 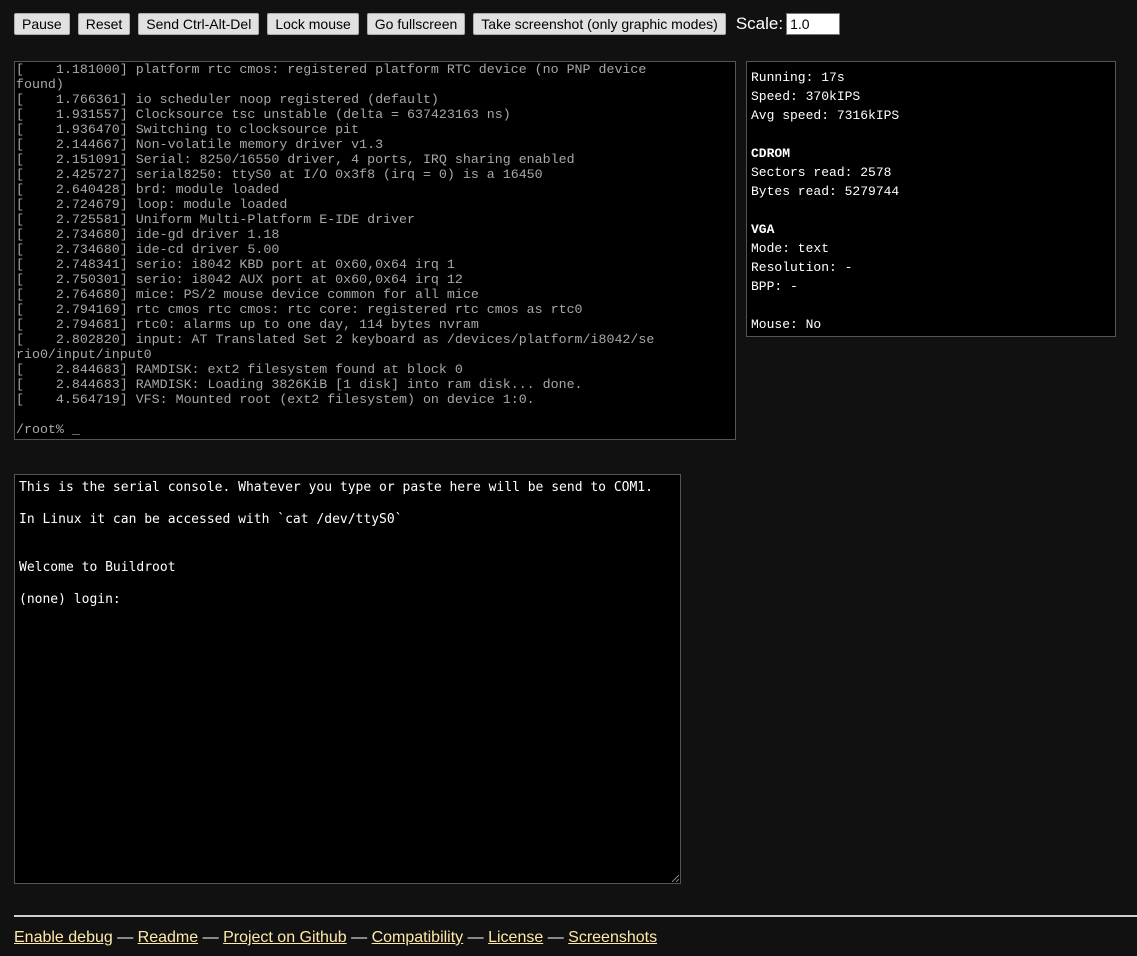 What do you see at coordinates (774, 286) in the screenshot?
I see `vga-bpp-value: BPP: -` at bounding box center [774, 286].